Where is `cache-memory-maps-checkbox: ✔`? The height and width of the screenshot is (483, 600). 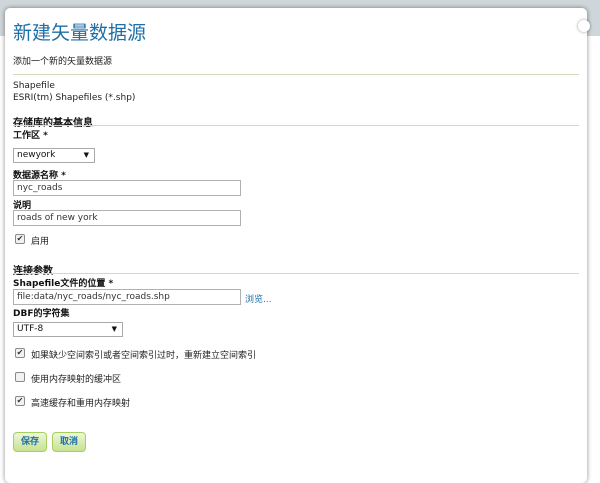 cache-memory-maps-checkbox: ✔ is located at coordinates (20, 401).